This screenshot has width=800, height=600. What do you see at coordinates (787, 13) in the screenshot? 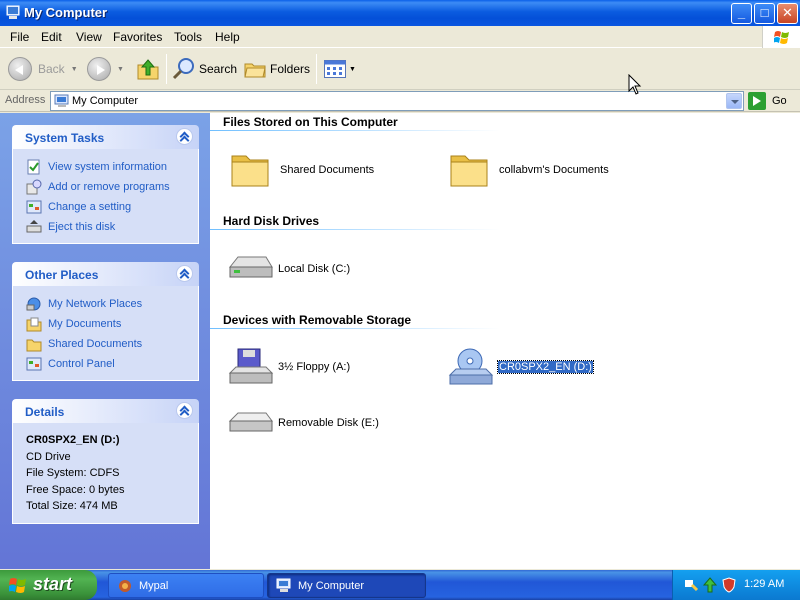
I see `close-button: ✕` at bounding box center [787, 13].